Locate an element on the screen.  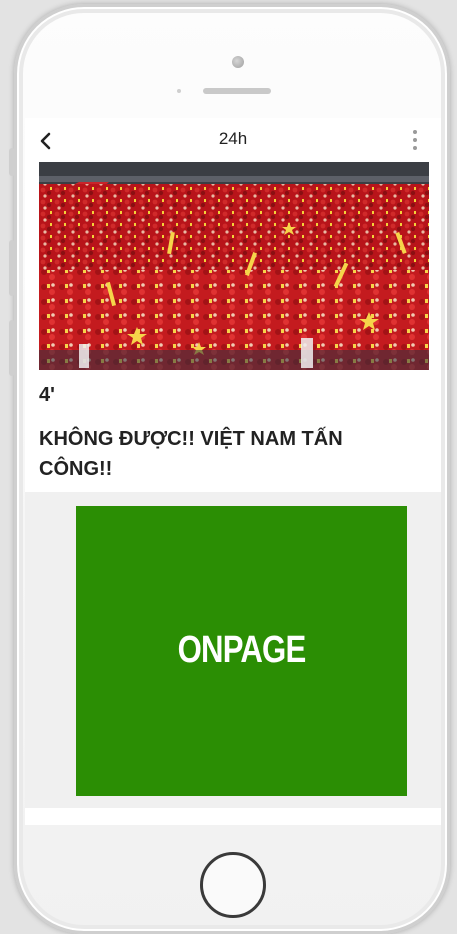
next-article-card is located at coordinates (233, 816).